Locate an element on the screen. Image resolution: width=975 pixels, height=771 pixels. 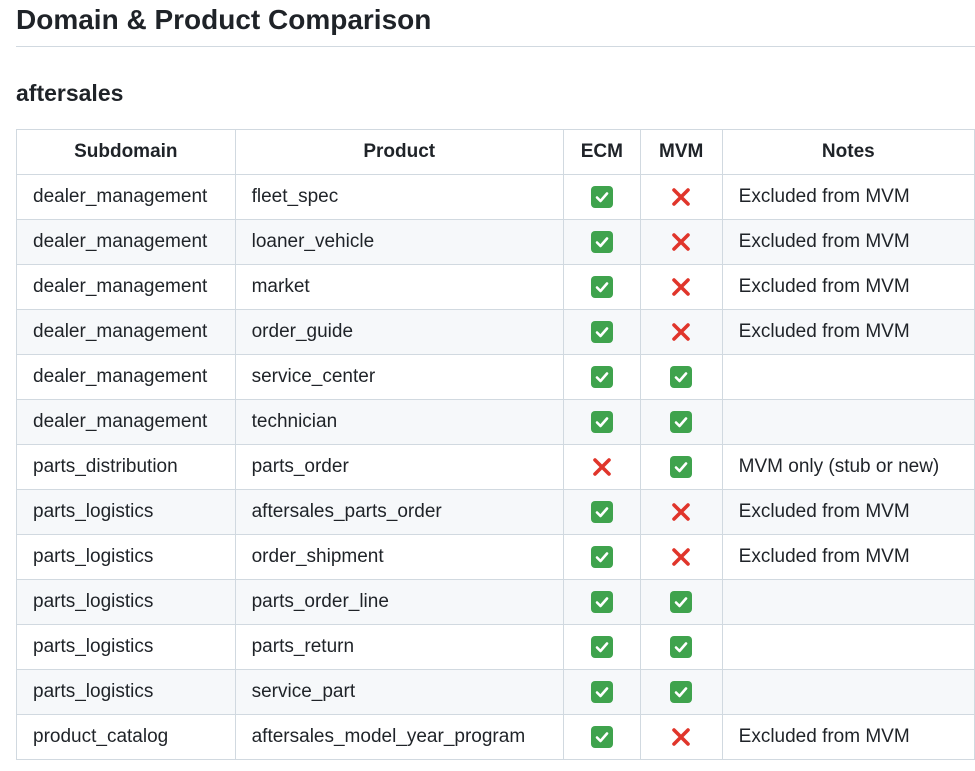
cell-product: aftersales_model_year_program is located at coordinates (399, 737).